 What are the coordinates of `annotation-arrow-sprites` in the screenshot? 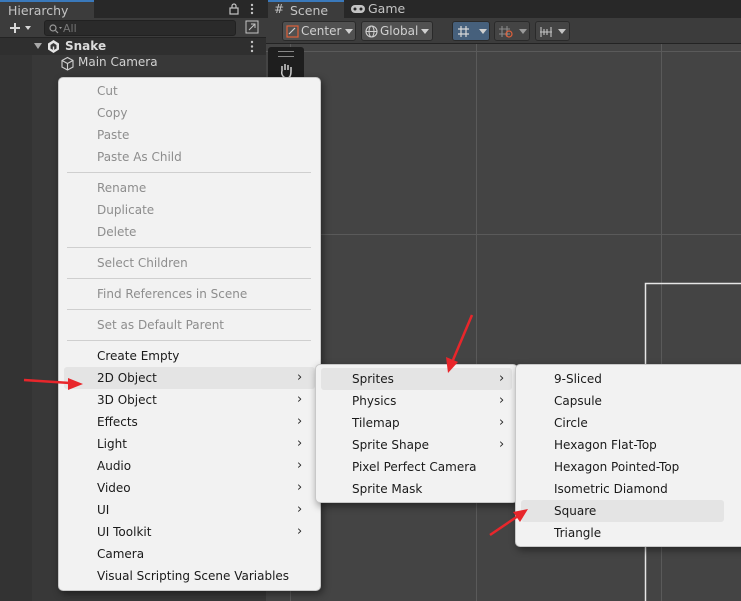 It's located at (460, 343).